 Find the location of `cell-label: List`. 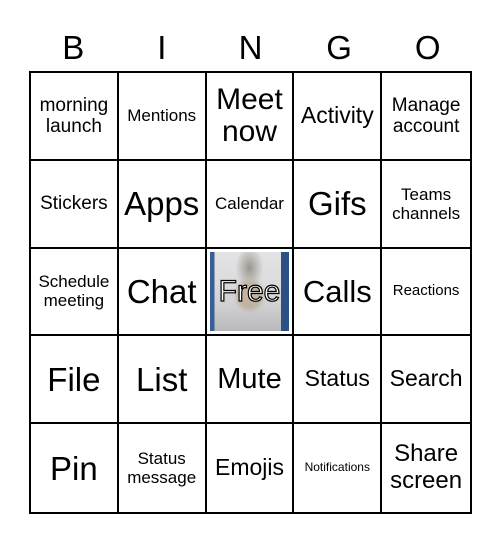

cell-label: List is located at coordinates (162, 379).